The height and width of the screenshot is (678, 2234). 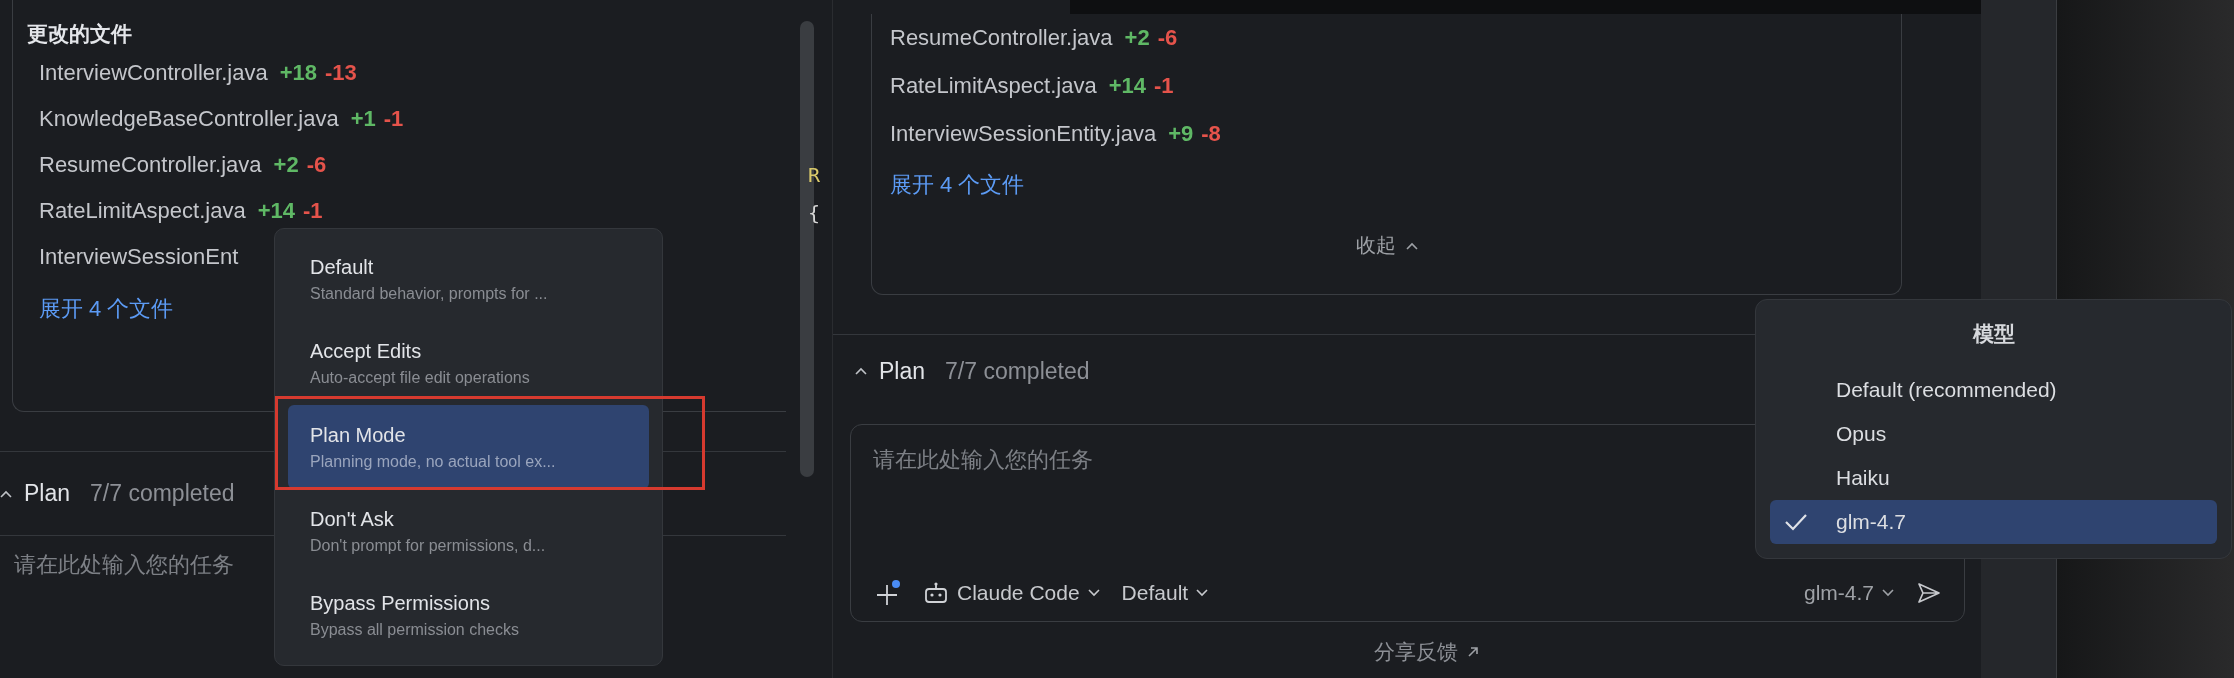 What do you see at coordinates (139, 257) in the screenshot?
I see `file-name: InterviewSessionEnt` at bounding box center [139, 257].